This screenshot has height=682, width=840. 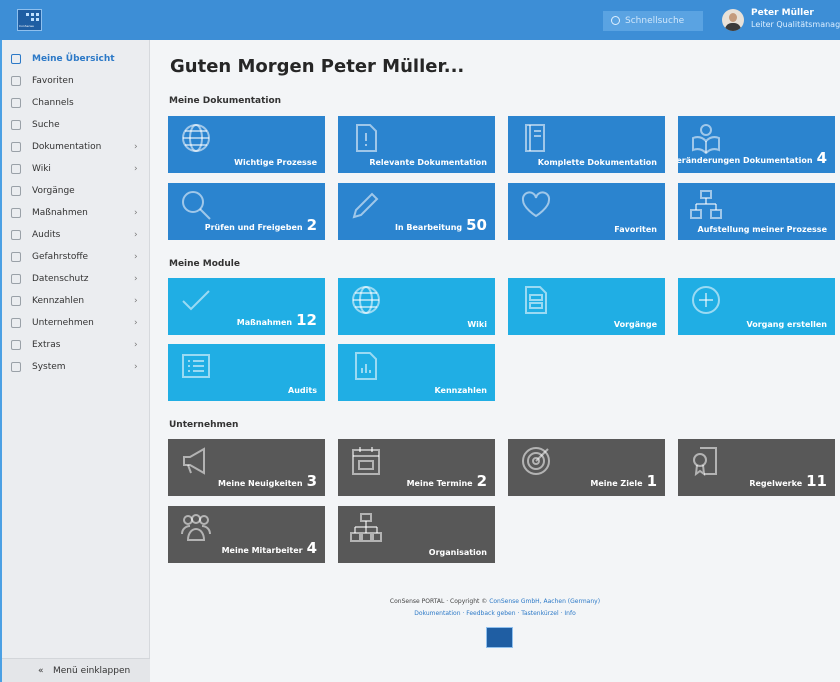 I want to click on copyright-link: ConSense GmbH, Aachen (Germany), so click(x=544, y=601).